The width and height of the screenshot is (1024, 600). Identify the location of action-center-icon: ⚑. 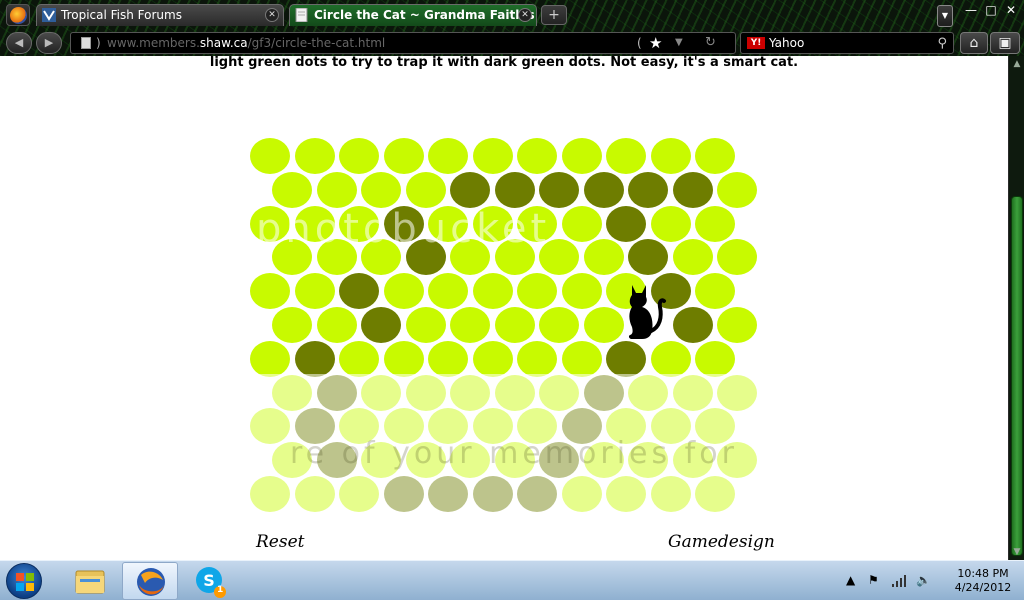
(873, 580).